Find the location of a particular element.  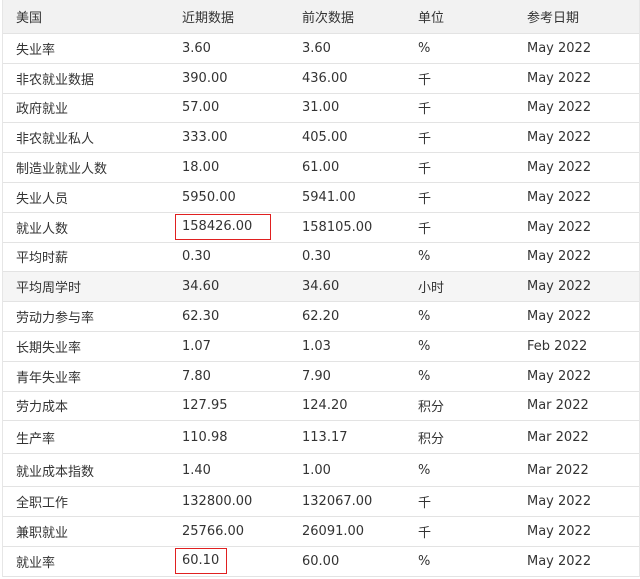

header-reference-date: 参考日期 is located at coordinates (553, 18).